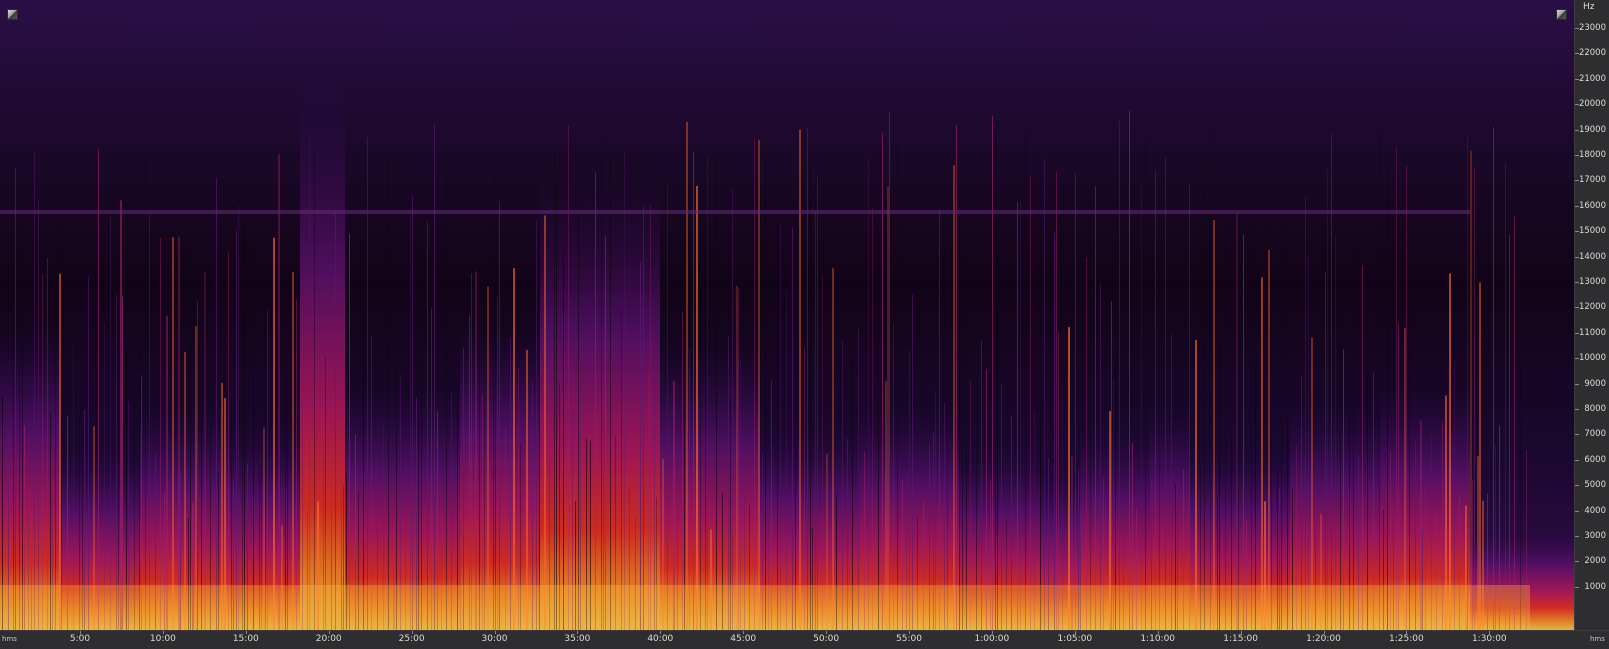 This screenshot has height=649, width=1609. Describe the element at coordinates (1592, 256) in the screenshot. I see `frequency-tick-label: 14000` at that location.